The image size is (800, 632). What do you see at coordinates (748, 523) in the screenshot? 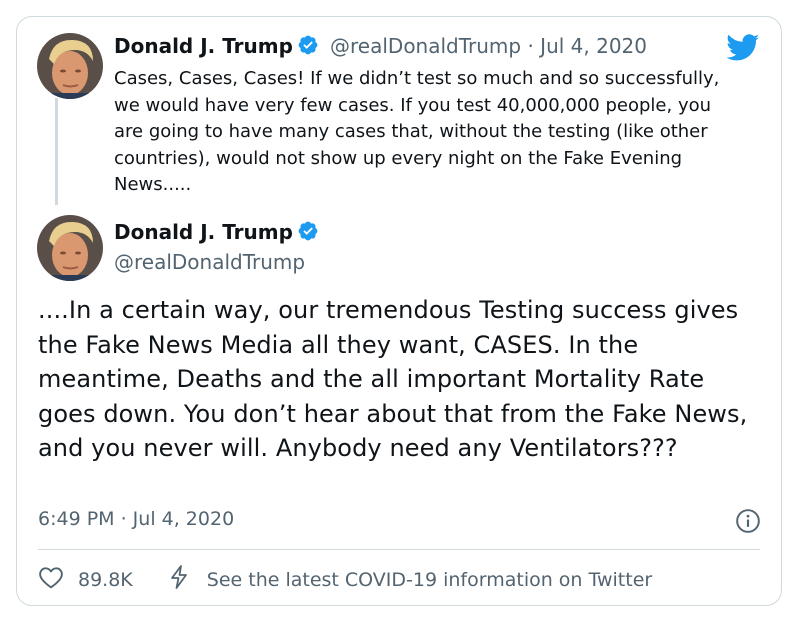
I see `info-icon` at bounding box center [748, 523].